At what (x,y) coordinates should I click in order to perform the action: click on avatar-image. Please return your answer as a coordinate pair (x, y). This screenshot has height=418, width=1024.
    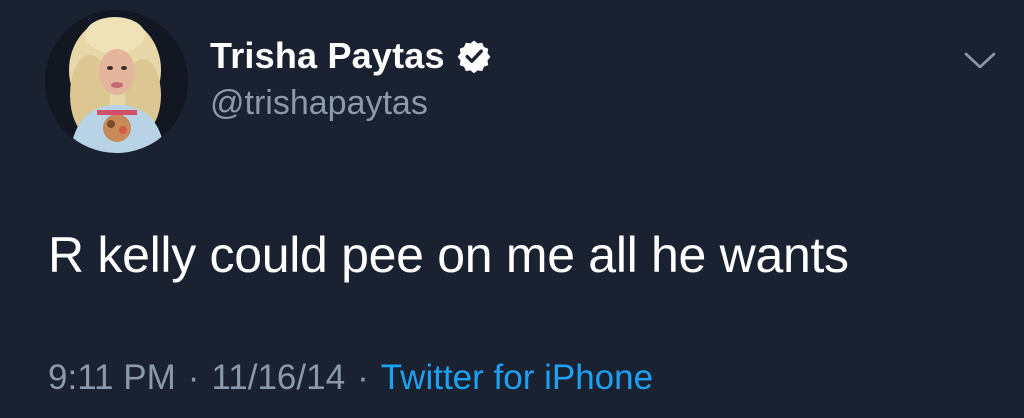
    Looking at the image, I should click on (116, 81).